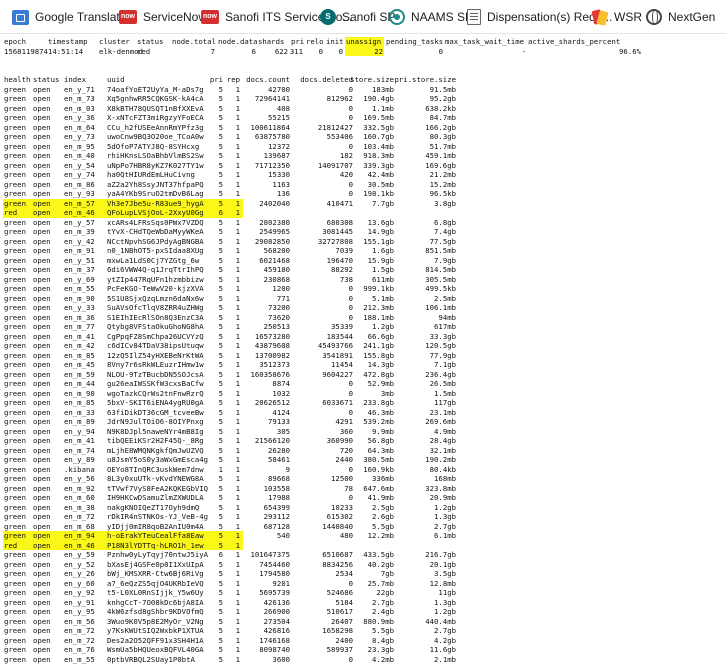 The height and width of the screenshot is (664, 726). What do you see at coordinates (445, 365) in the screenshot?
I see `table-cell: 7.1gb` at bounding box center [445, 365].